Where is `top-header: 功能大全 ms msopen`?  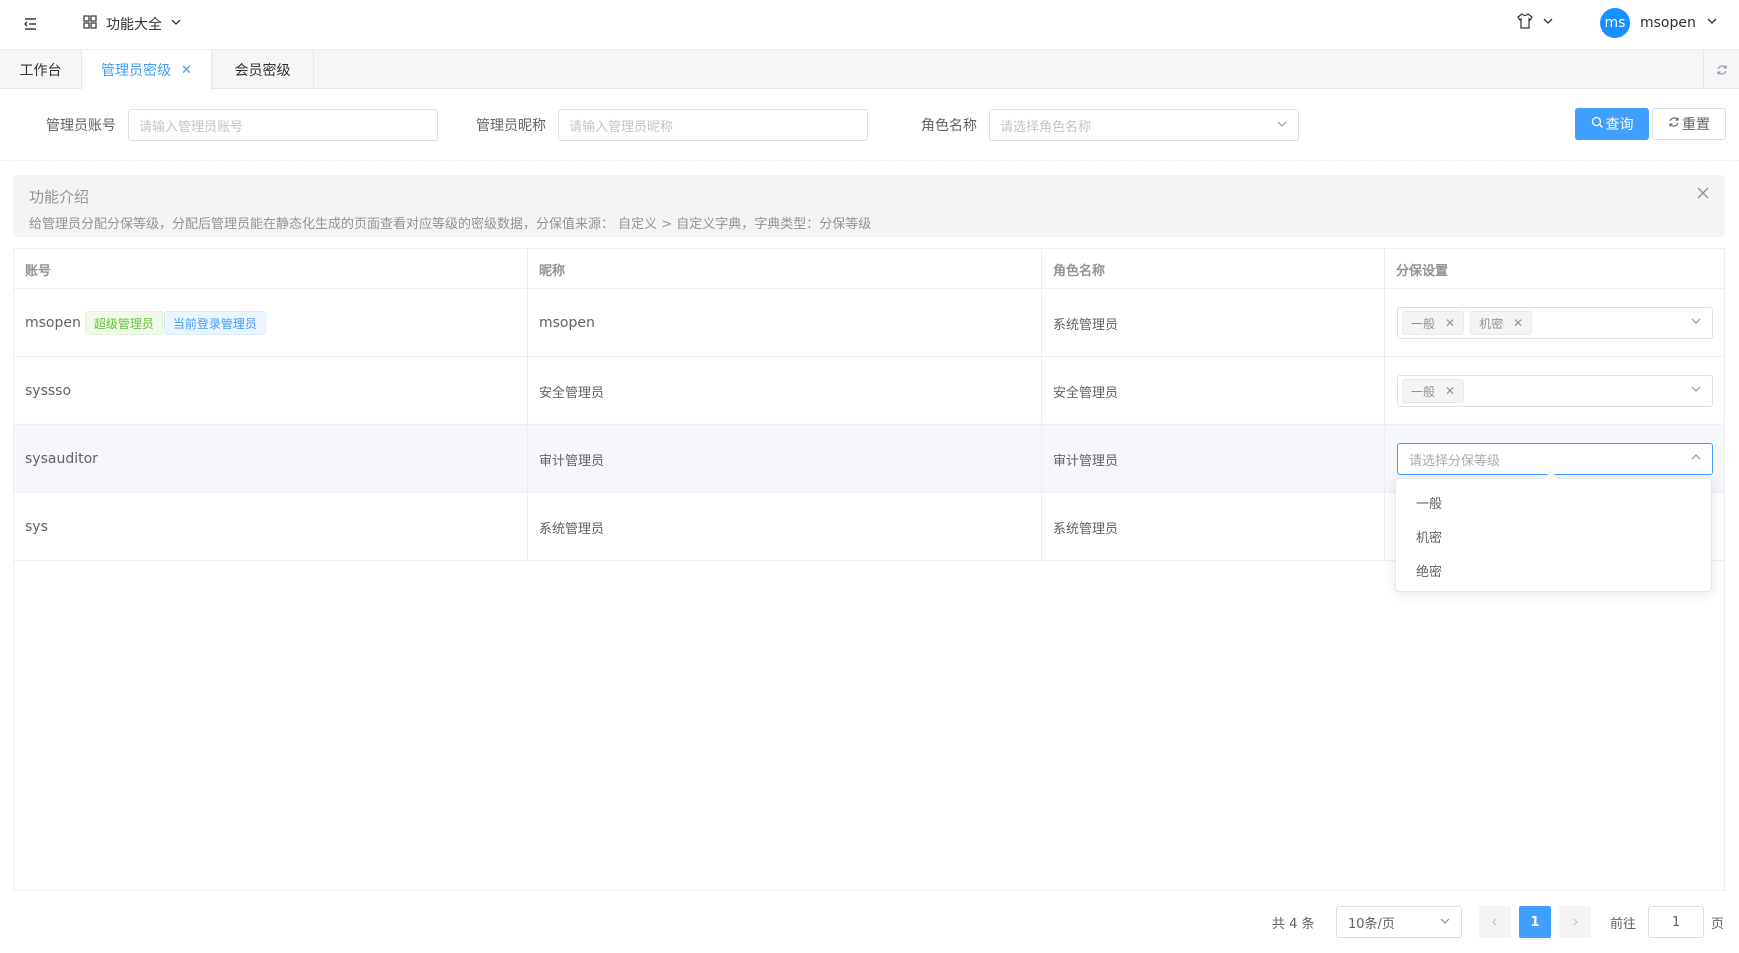 top-header: 功能大全 ms msopen is located at coordinates (869, 24).